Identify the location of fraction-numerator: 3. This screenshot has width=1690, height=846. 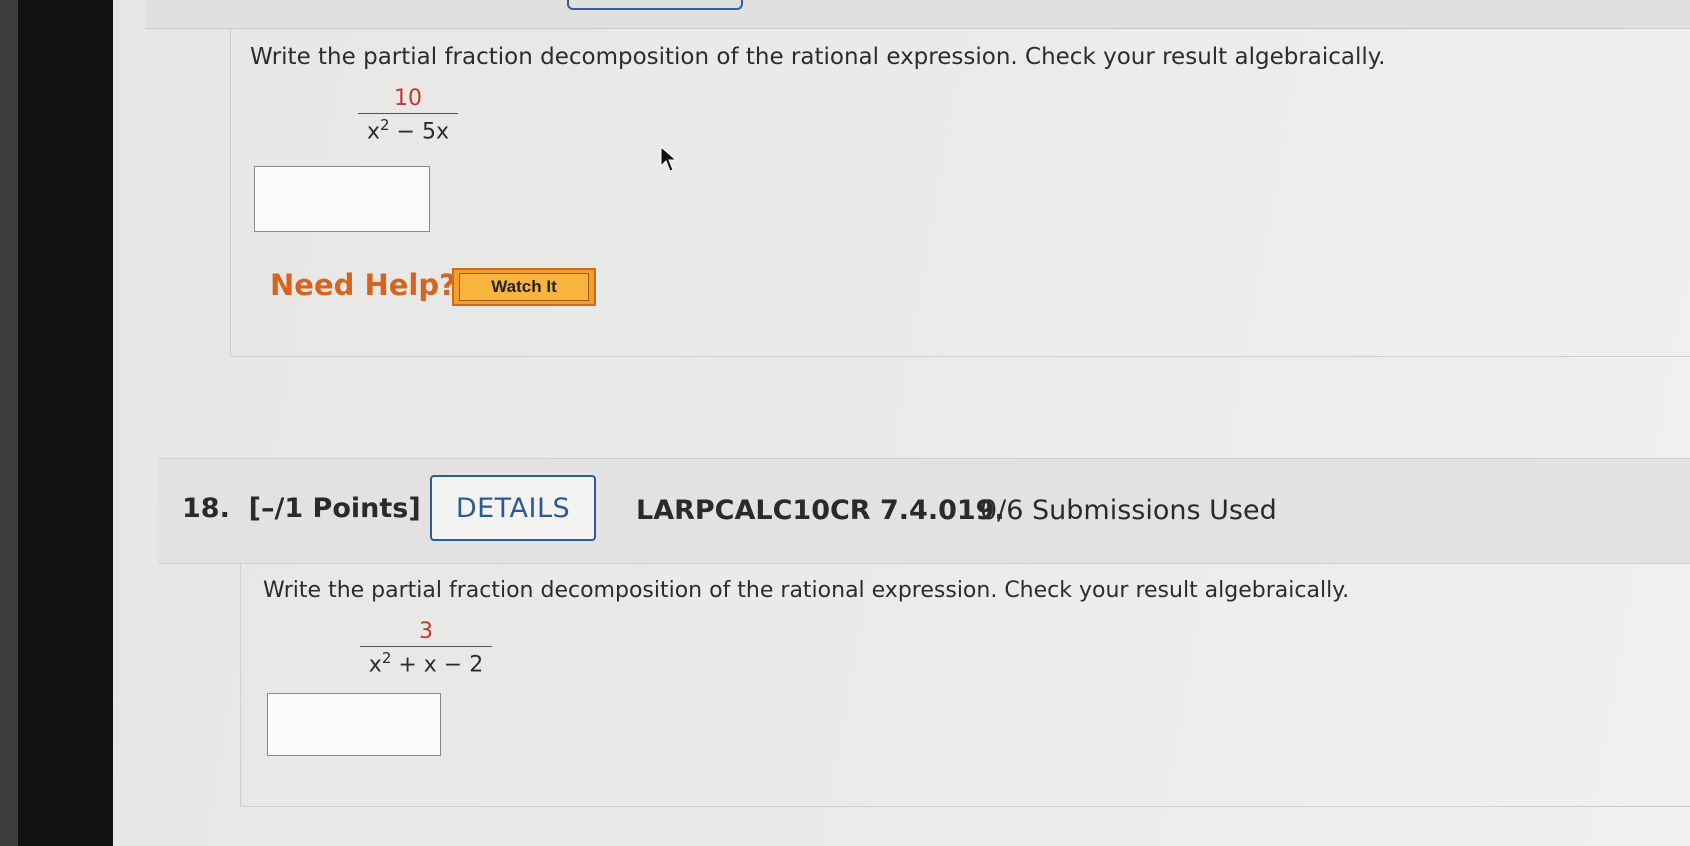
(426, 631).